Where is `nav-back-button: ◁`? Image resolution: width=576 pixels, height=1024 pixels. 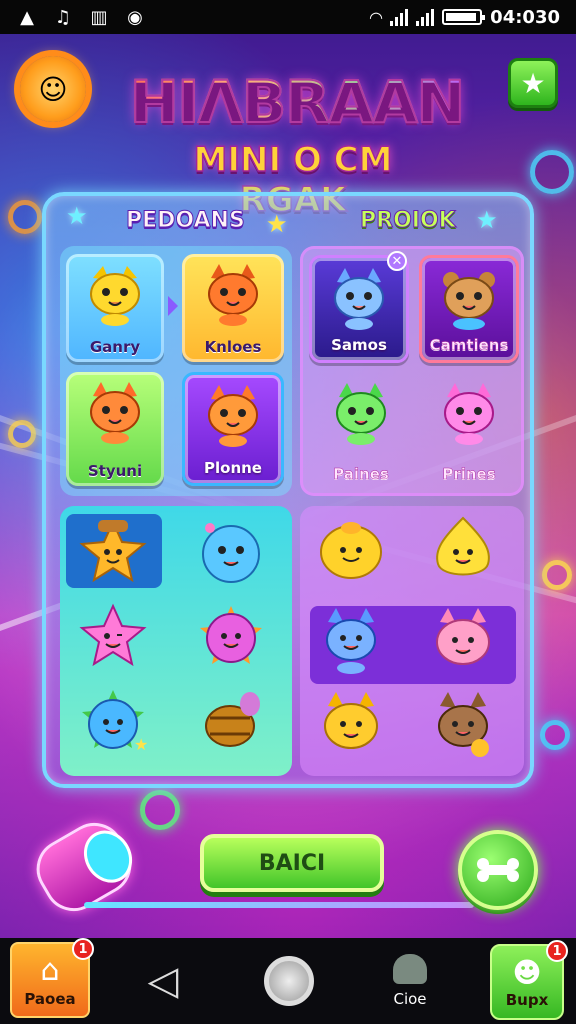
nav-back-button: ◁ is located at coordinates (163, 981).